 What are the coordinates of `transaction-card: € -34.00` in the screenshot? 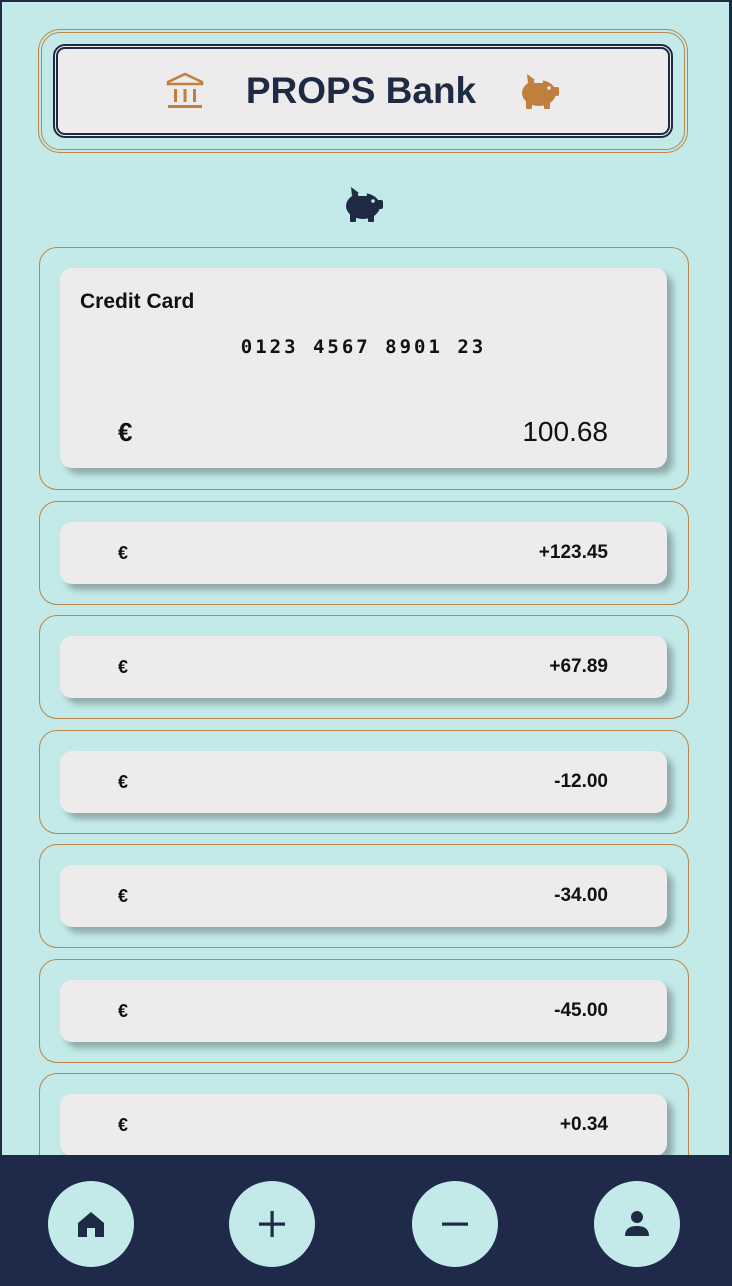 It's located at (363, 896).